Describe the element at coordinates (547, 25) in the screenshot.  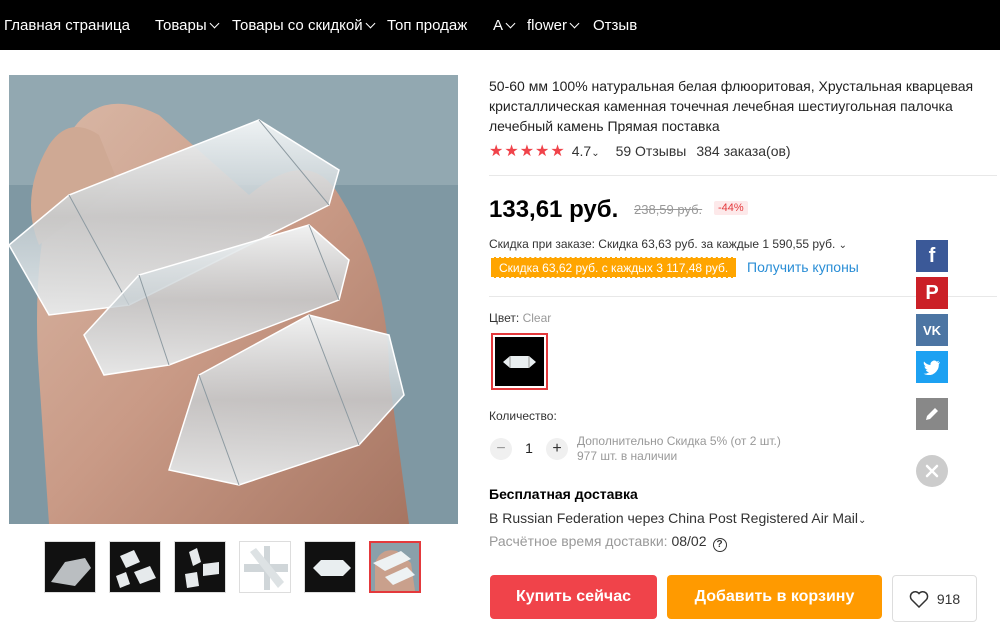
I see `nav-item-label: flower` at that location.